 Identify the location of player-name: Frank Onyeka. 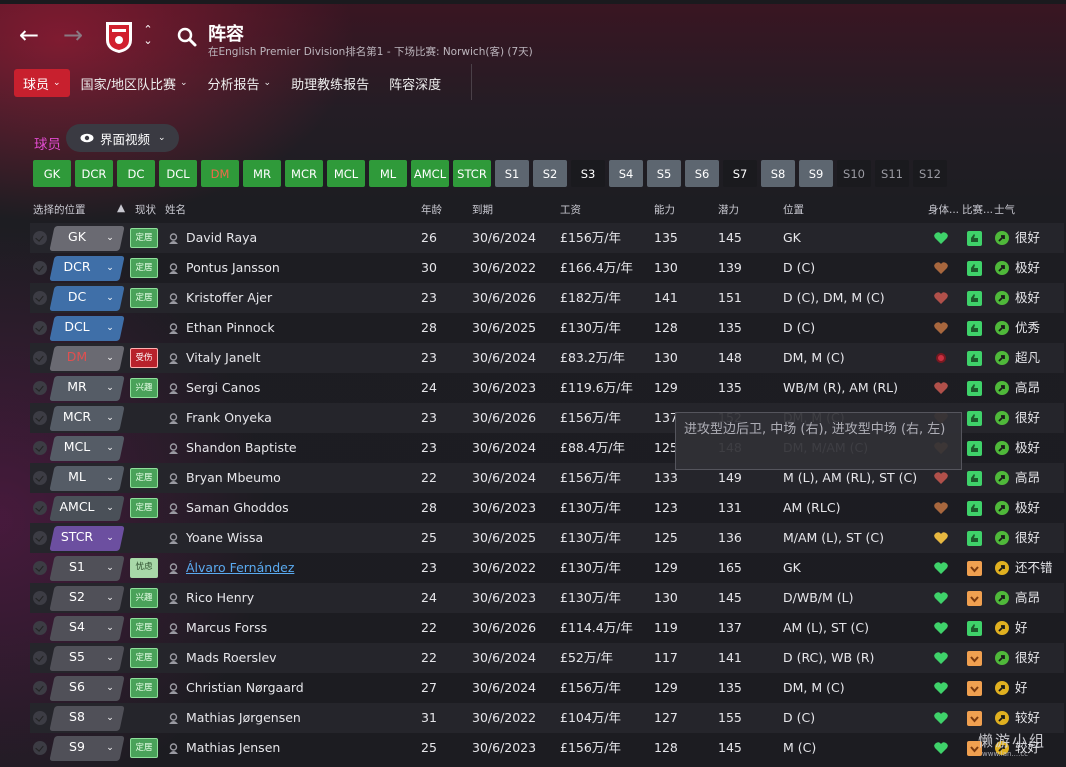
(229, 418).